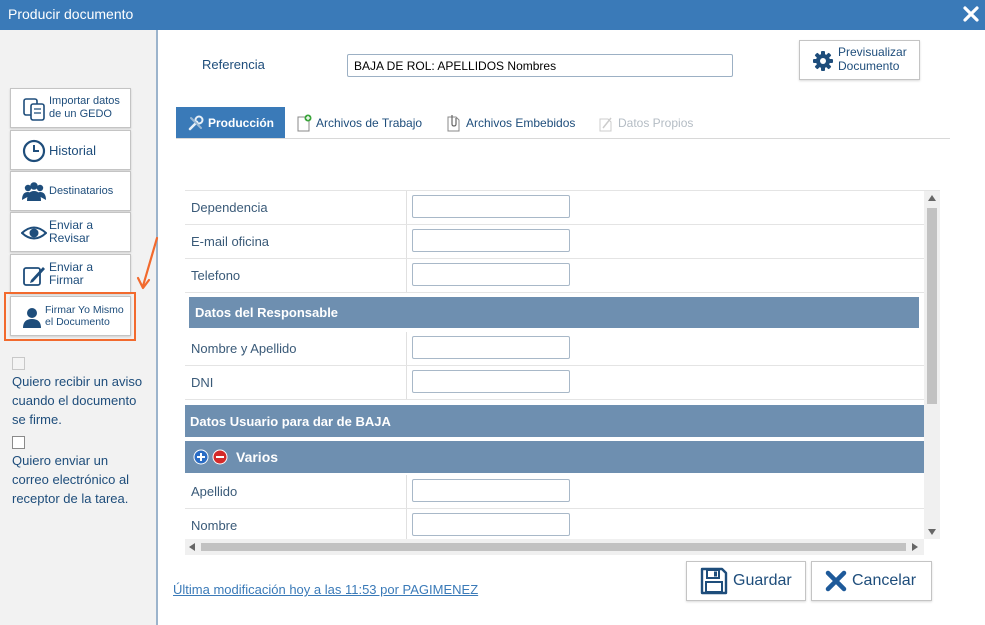 This screenshot has width=985, height=625. Describe the element at coordinates (241, 122) in the screenshot. I see `tab-produccion-label: Producción` at that location.